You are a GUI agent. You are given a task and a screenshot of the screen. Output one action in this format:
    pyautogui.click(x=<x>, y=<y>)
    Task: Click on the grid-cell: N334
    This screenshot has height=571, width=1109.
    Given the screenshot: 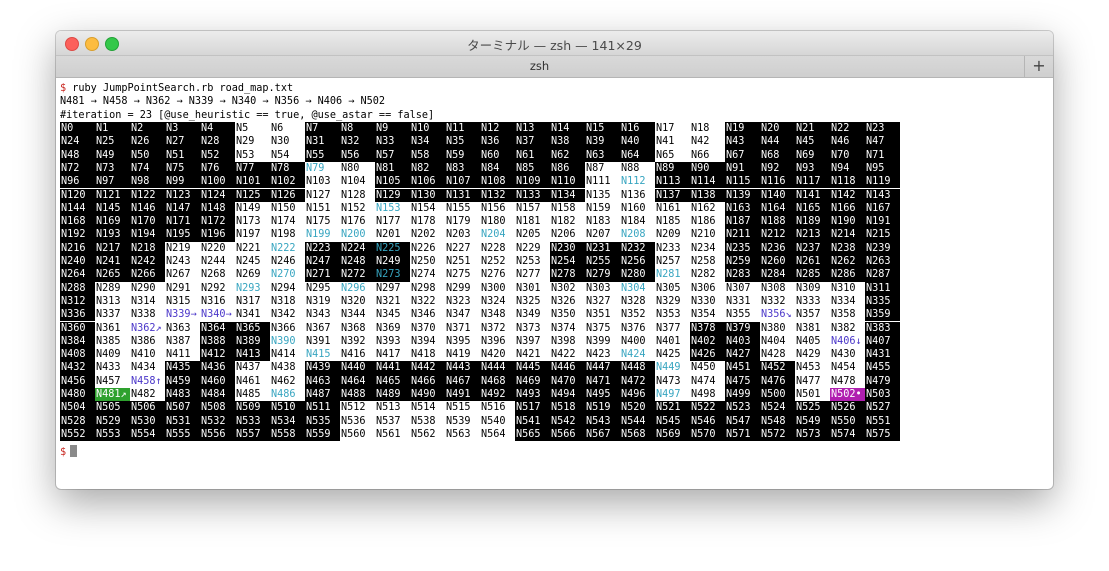 What is the action you would take?
    pyautogui.click(x=847, y=301)
    